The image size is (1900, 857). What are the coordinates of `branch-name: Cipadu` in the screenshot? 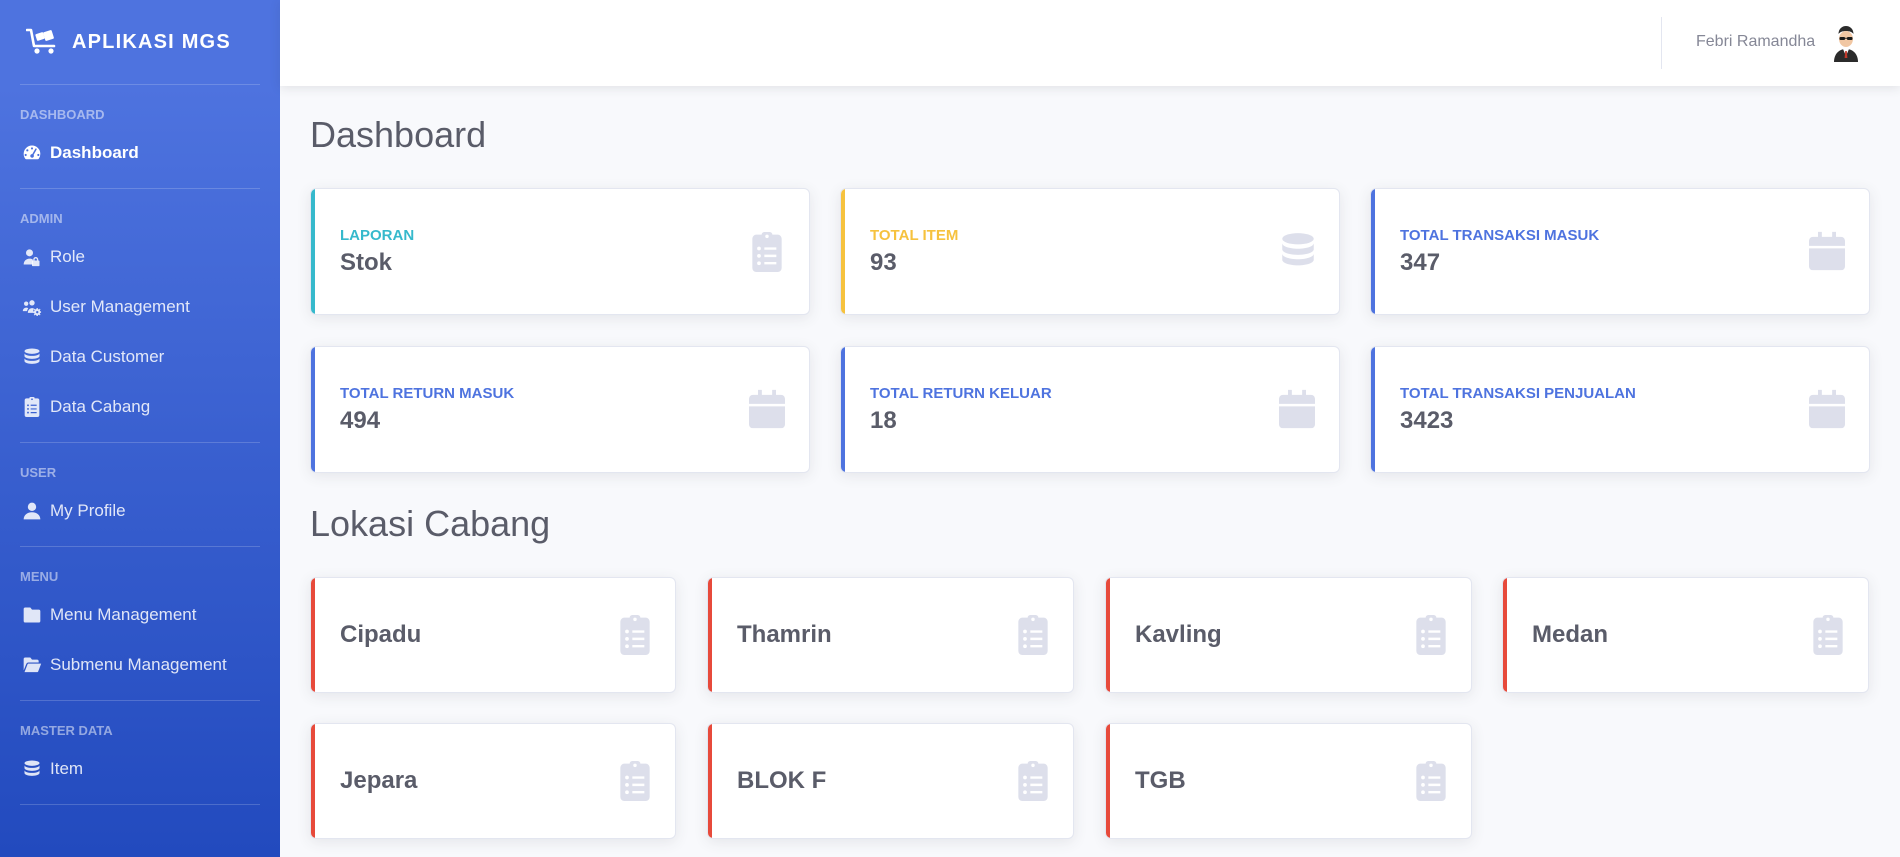 It's located at (381, 634).